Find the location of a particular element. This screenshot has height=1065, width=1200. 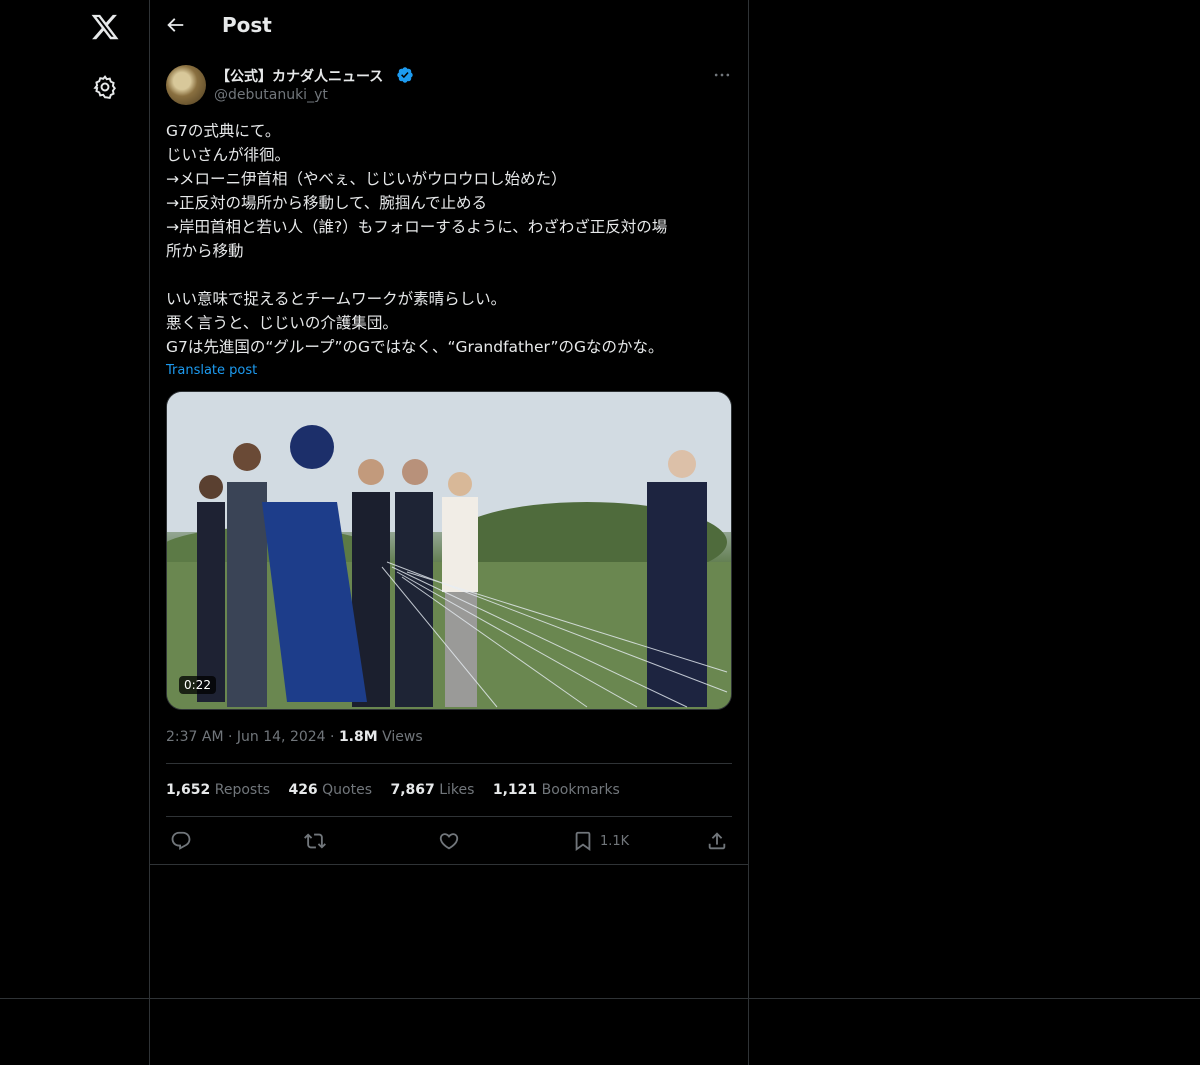

bookmark-icon is located at coordinates (583, 841).